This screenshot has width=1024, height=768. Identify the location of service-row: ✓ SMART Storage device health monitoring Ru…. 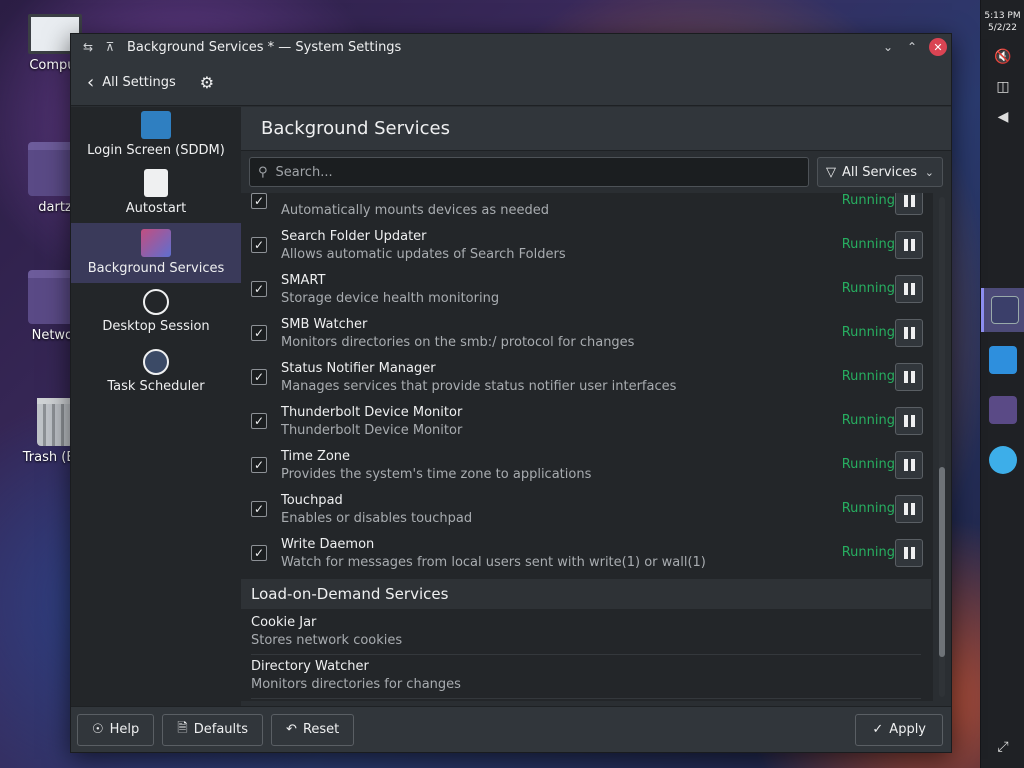
(586, 291).